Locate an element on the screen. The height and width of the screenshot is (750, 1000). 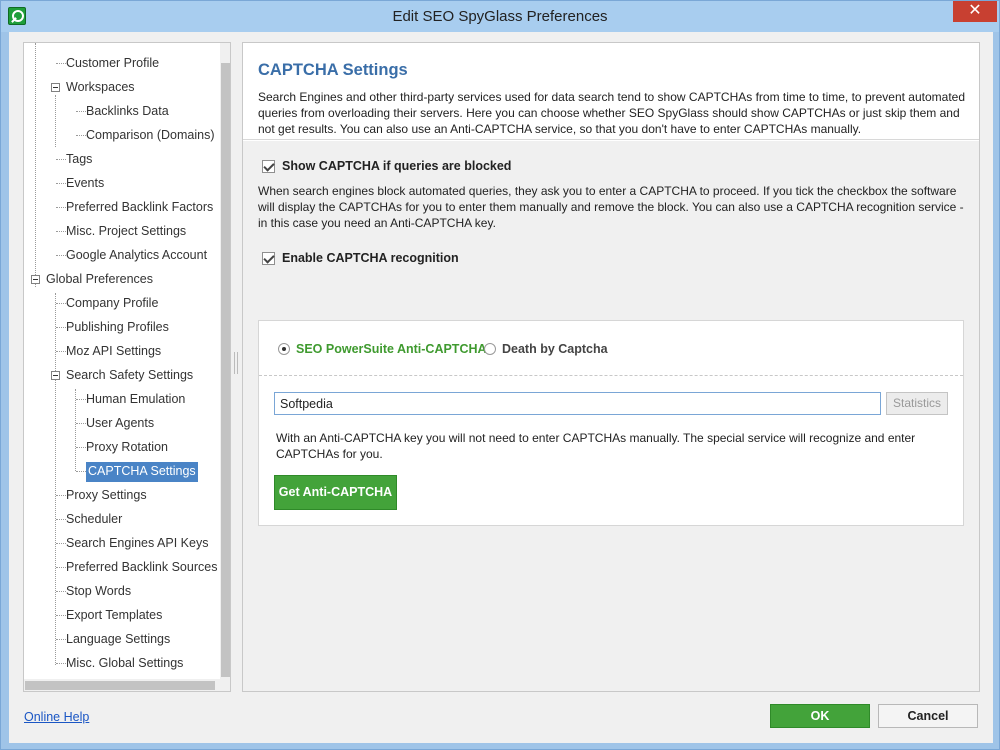
tree-item-human-emulation: Human Emulation is located at coordinates (135, 400).